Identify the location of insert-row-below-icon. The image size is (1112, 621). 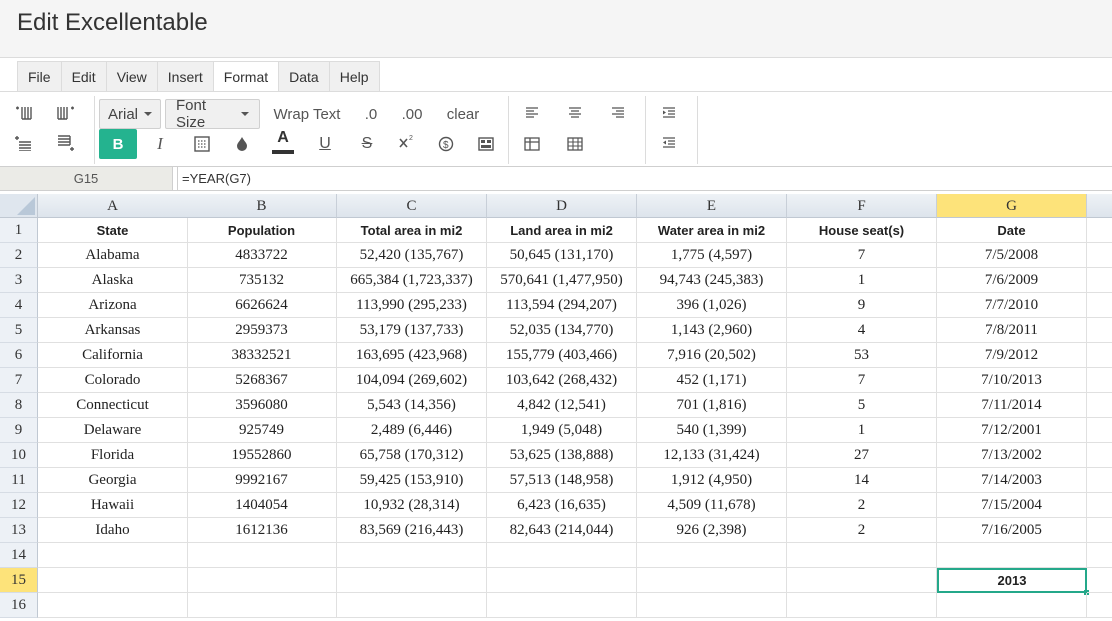
(66, 143).